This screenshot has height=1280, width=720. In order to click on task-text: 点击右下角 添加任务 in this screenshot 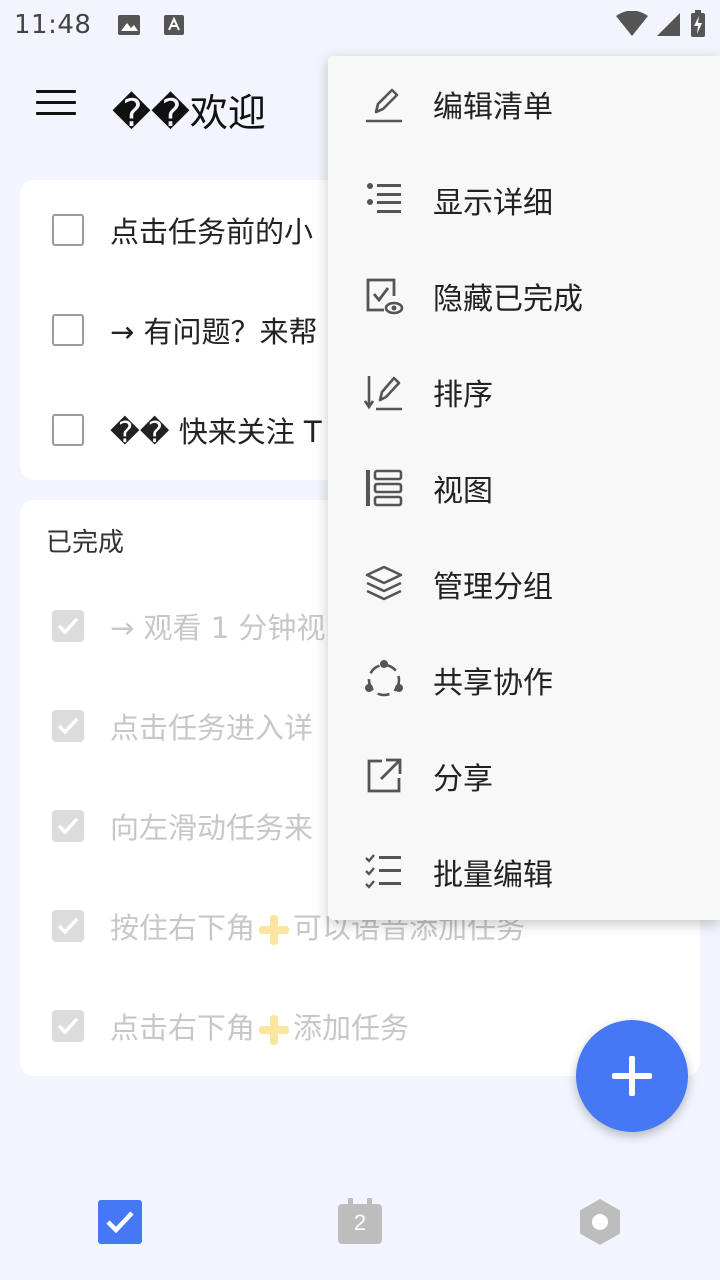, I will do `click(259, 1026)`.